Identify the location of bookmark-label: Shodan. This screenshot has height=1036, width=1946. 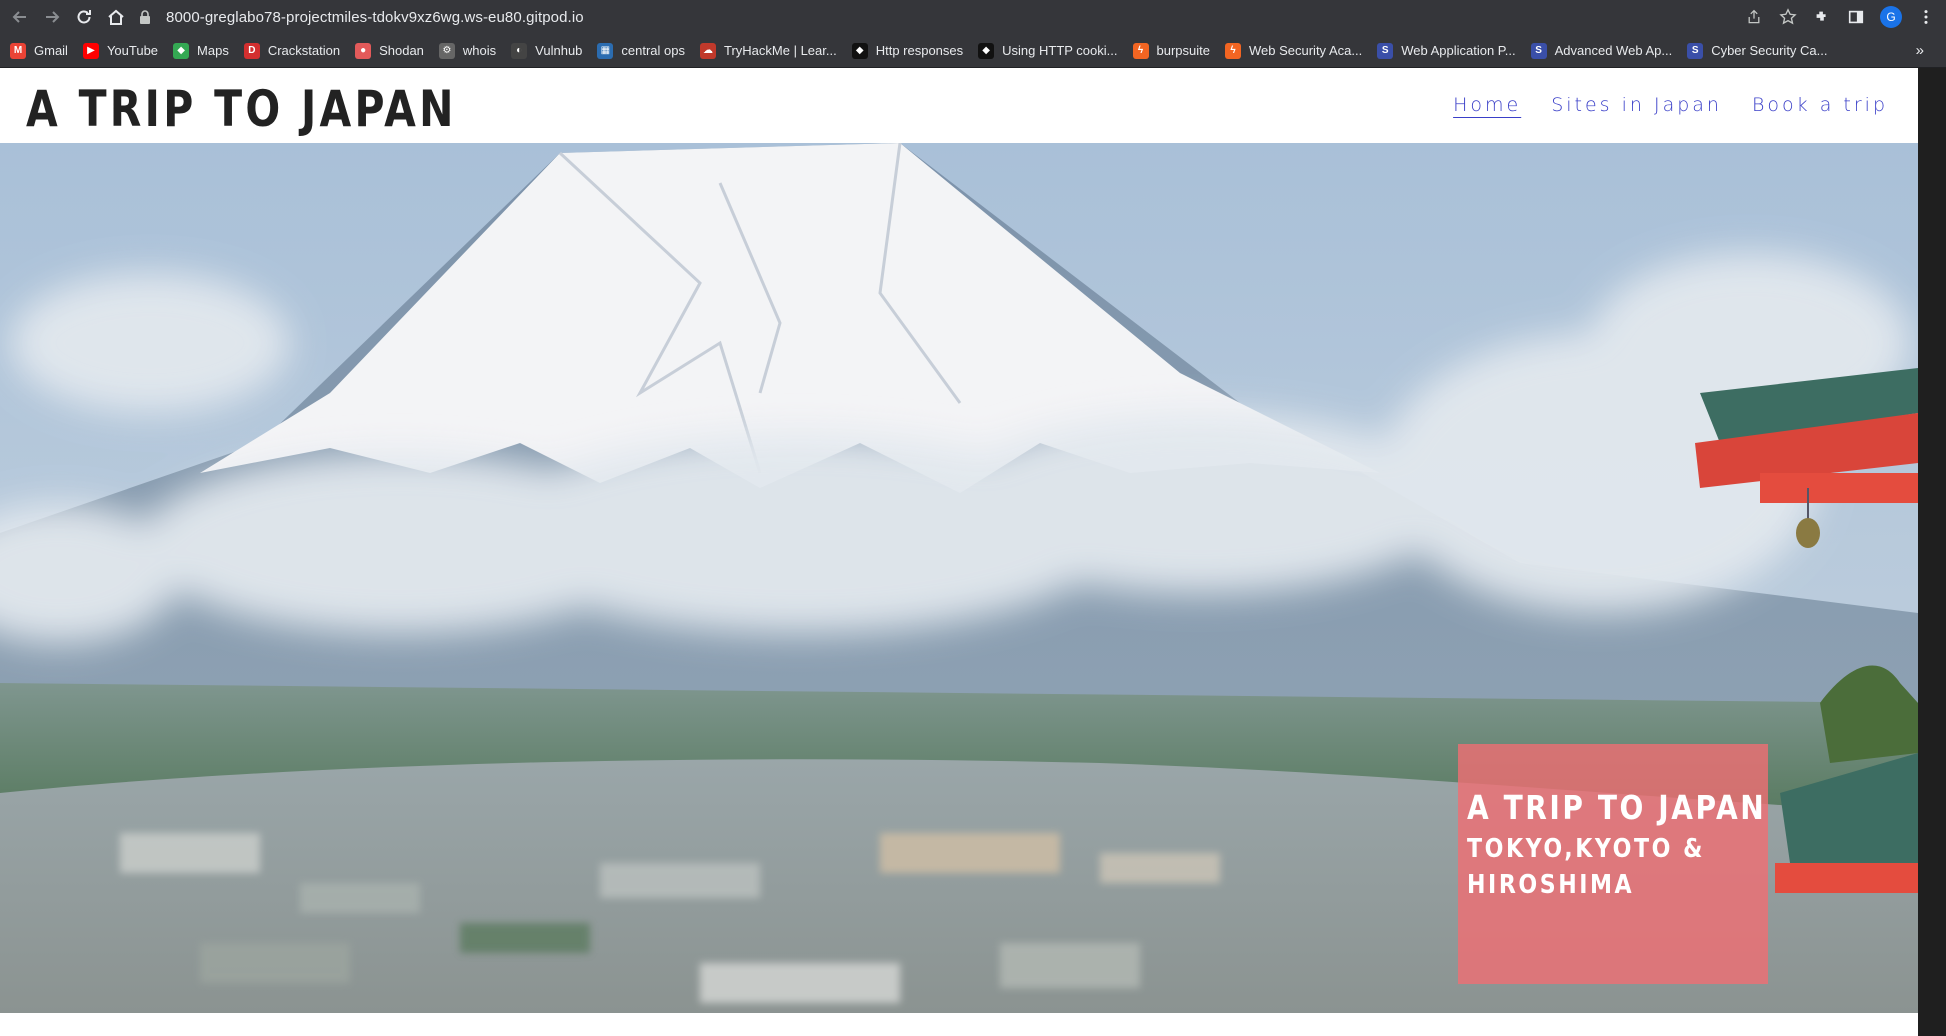
(401, 50).